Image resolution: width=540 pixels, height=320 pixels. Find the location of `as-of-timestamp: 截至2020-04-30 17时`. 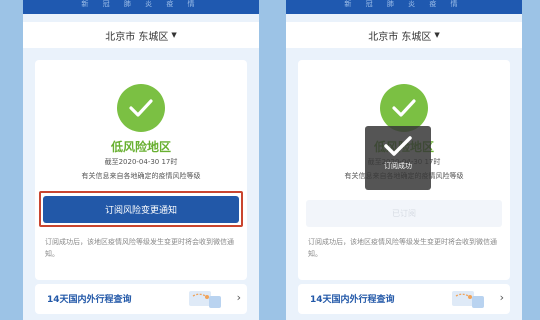

as-of-timestamp: 截至2020-04-30 17时 is located at coordinates (141, 162).